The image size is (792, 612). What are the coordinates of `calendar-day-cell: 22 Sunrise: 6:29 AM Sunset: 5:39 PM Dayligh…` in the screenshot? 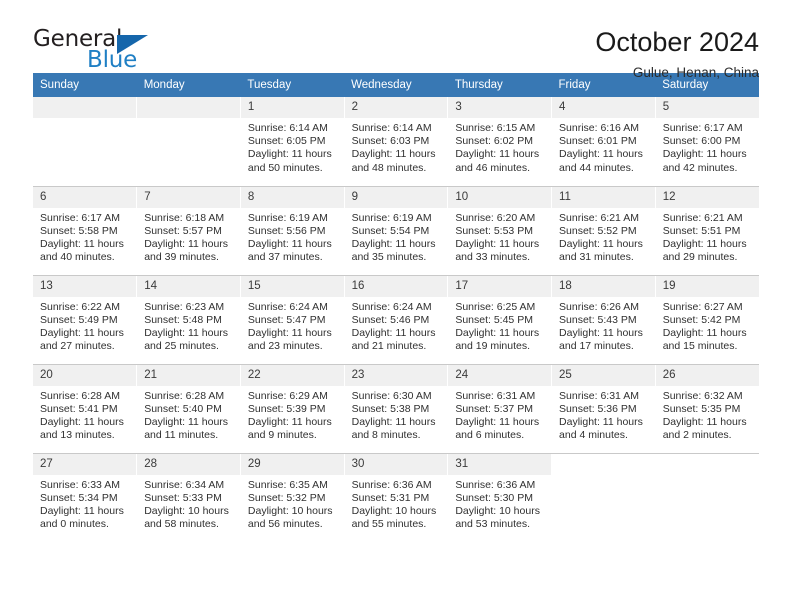 It's located at (292, 409).